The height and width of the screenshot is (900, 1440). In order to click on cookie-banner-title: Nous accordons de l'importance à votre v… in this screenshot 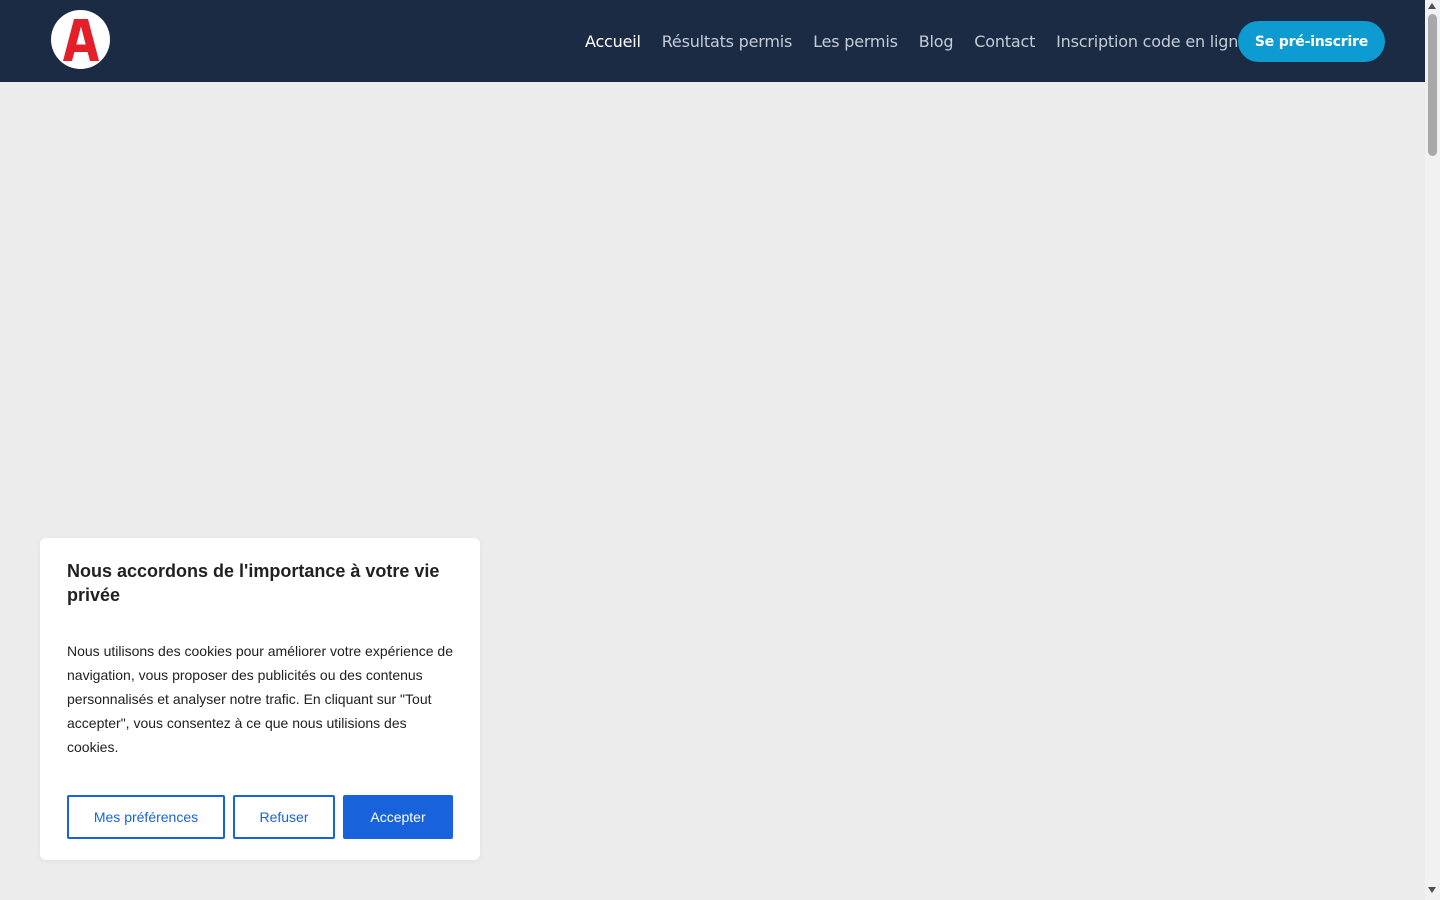, I will do `click(253, 583)`.